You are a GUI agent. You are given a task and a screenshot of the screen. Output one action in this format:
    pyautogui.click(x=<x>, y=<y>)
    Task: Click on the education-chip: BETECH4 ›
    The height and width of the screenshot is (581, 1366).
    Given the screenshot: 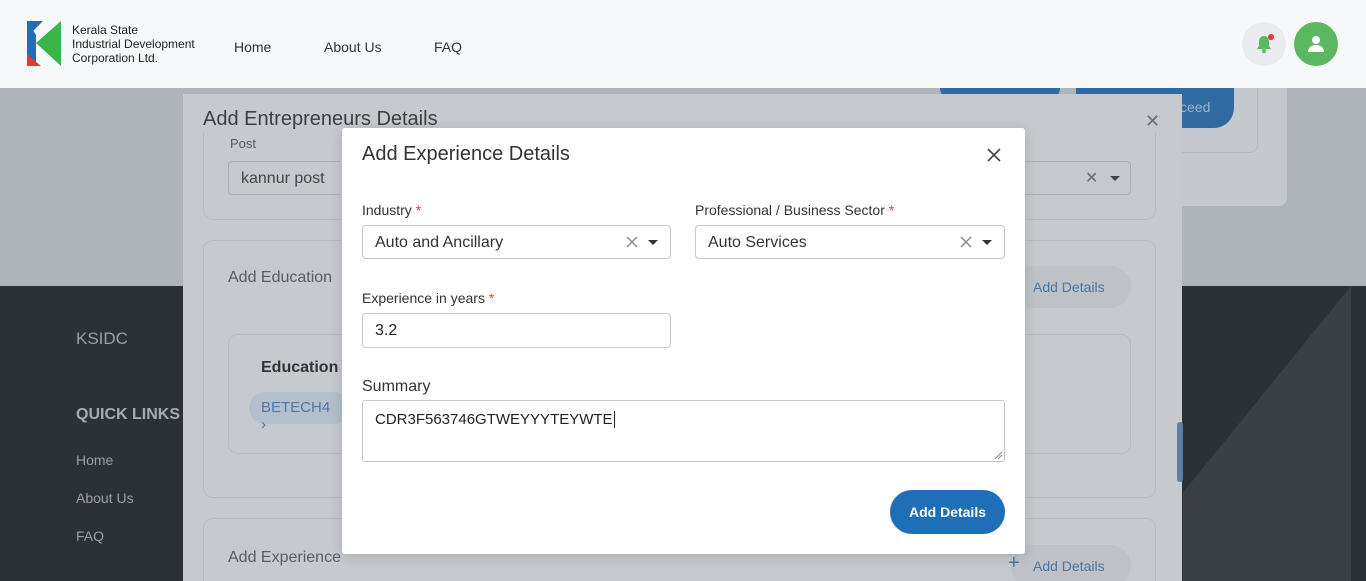 What is the action you would take?
    pyautogui.click(x=299, y=412)
    